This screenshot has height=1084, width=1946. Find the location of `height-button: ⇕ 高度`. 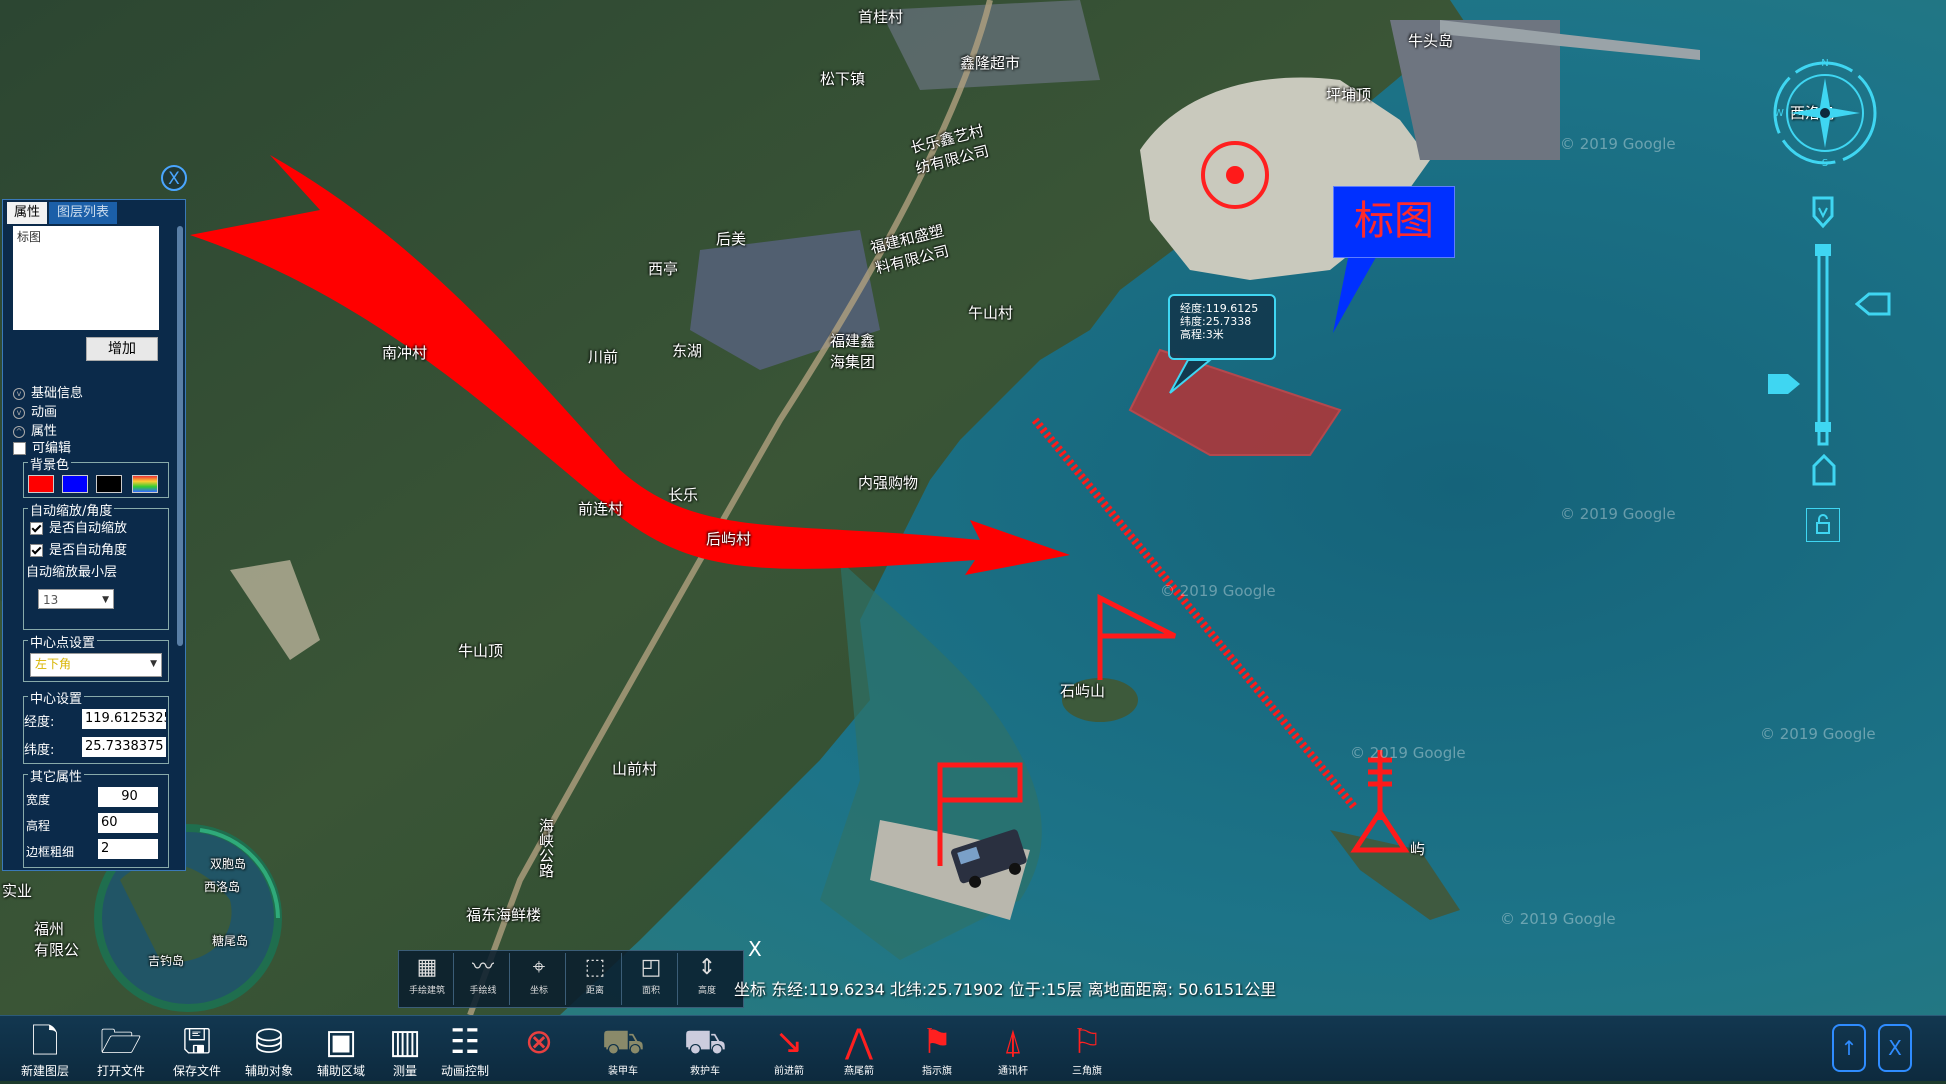

height-button: ⇕ 高度 is located at coordinates (707, 979).